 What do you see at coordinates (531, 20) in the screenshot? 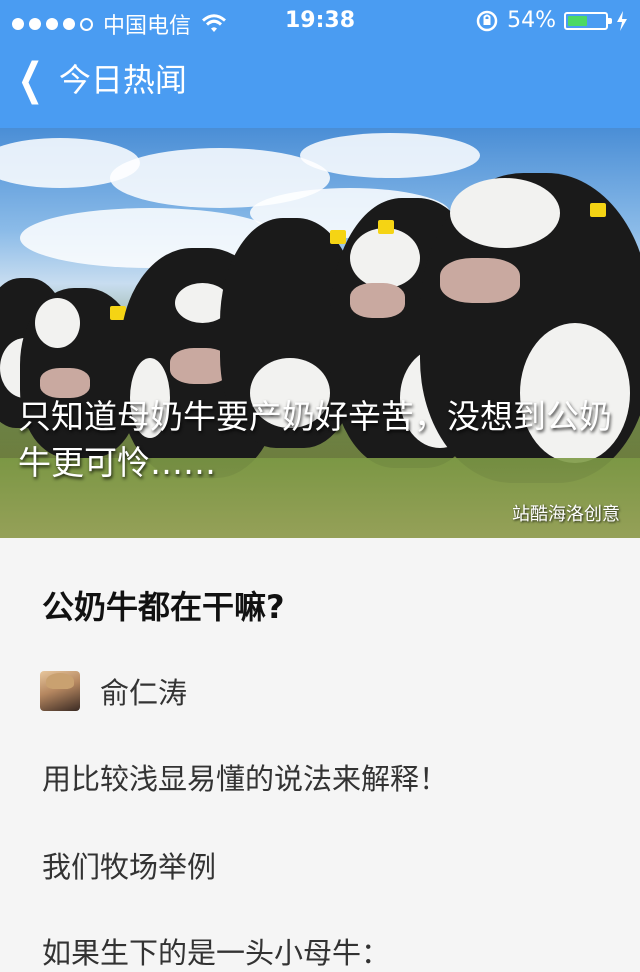
I see `battery-percent: 54%` at bounding box center [531, 20].